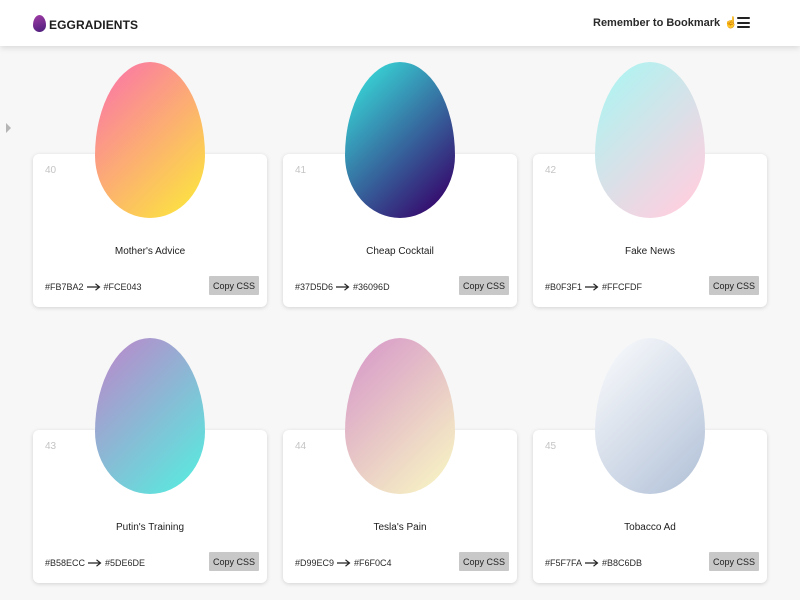 The image size is (800, 600). I want to click on bookmark-reminder: Remember to Bookmark ☝, so click(665, 22).